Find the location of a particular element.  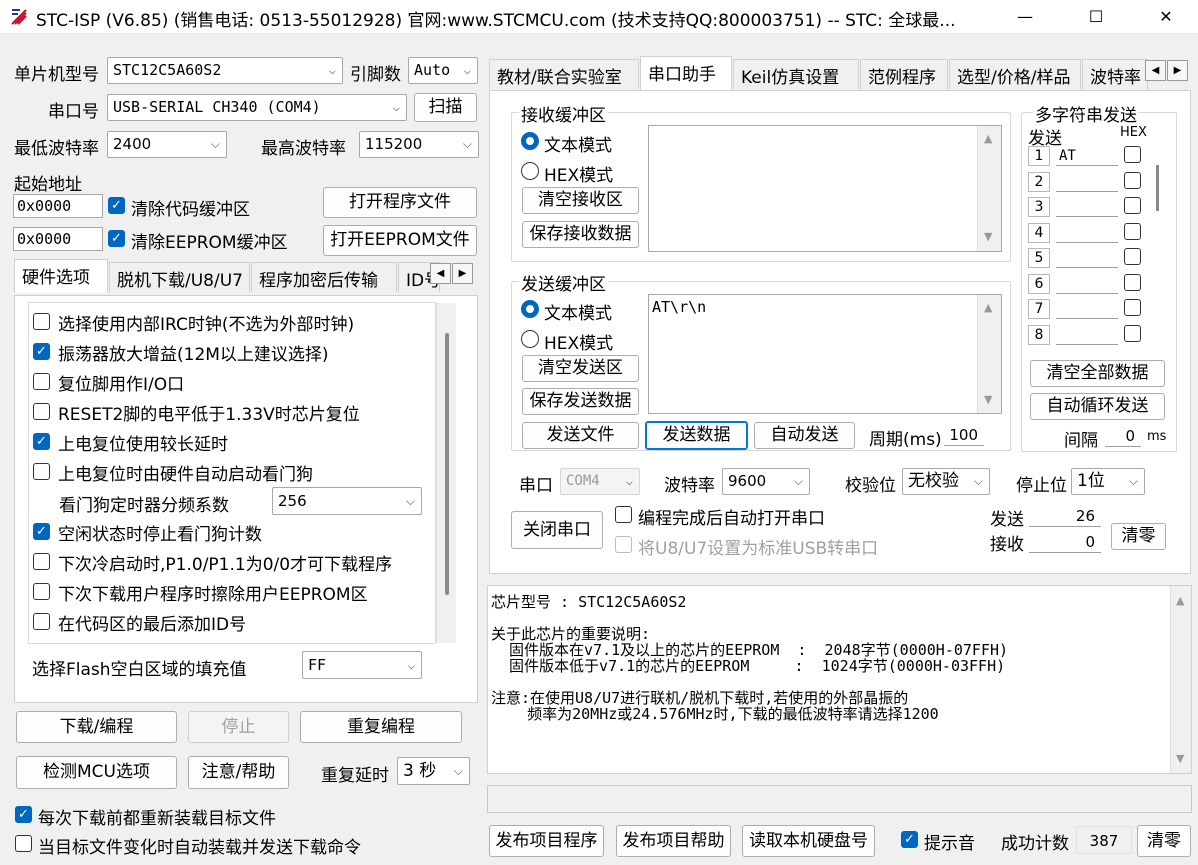

receive-textarea is located at coordinates (825, 188).